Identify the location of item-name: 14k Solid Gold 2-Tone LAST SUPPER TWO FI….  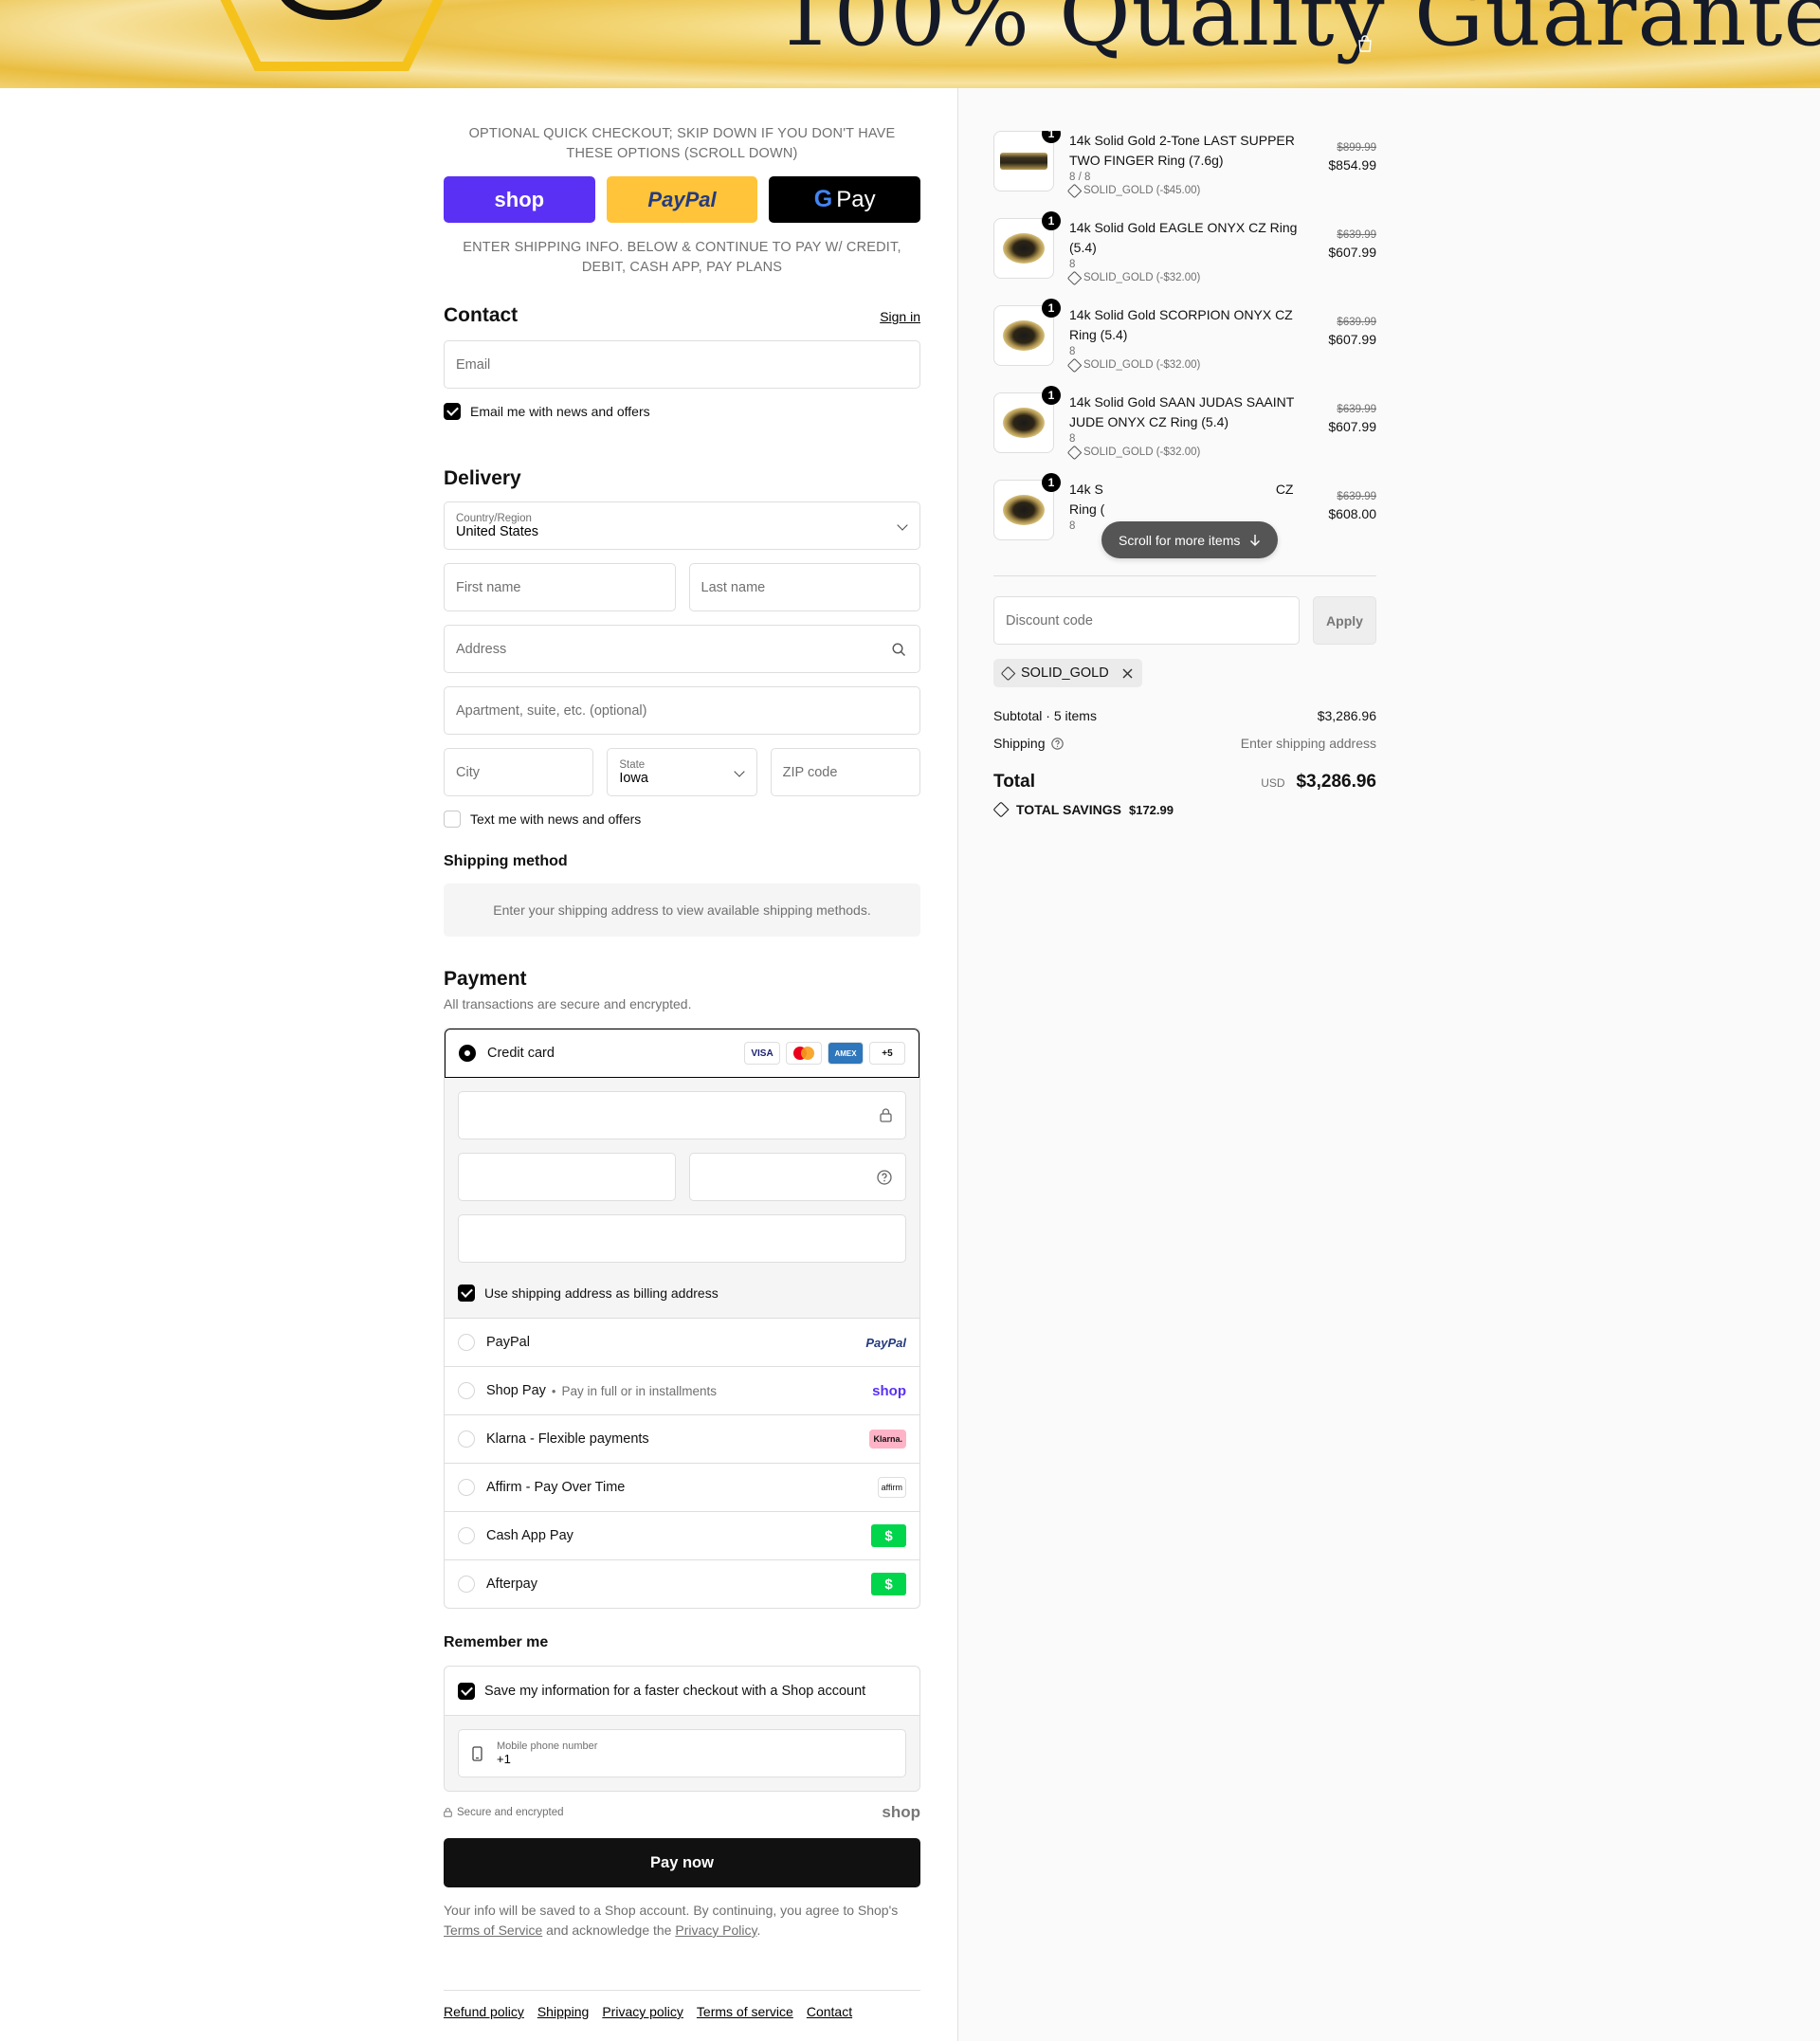
(1182, 150).